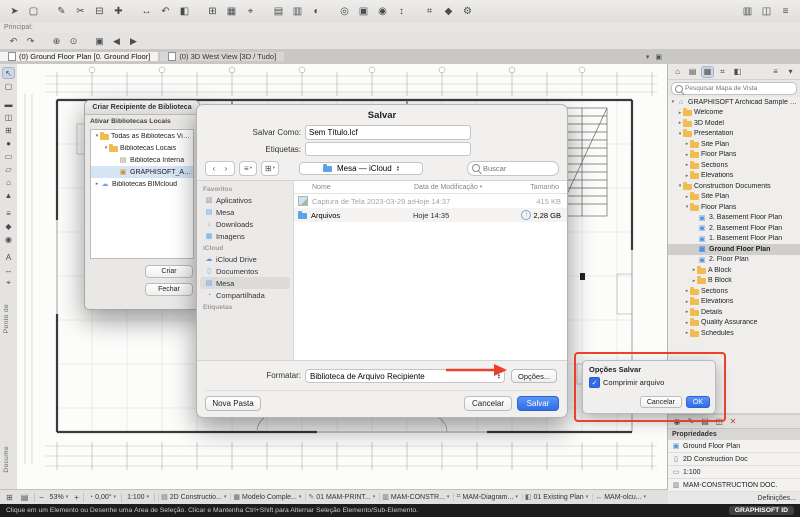 Image resolution: width=800 pixels, height=517 pixels. What do you see at coordinates (734, 472) in the screenshot?
I see `prop-scale: 1:100` at bounding box center [734, 472].